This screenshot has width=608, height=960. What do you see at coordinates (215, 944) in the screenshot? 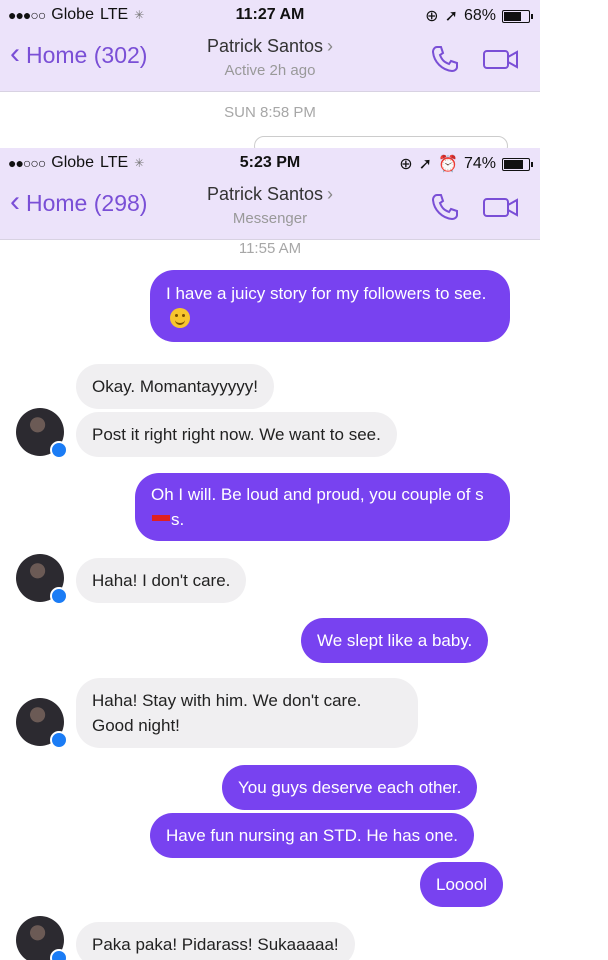
I see `message-text: Paka paka! Pidarass! Sukaaaaa!` at bounding box center [215, 944].